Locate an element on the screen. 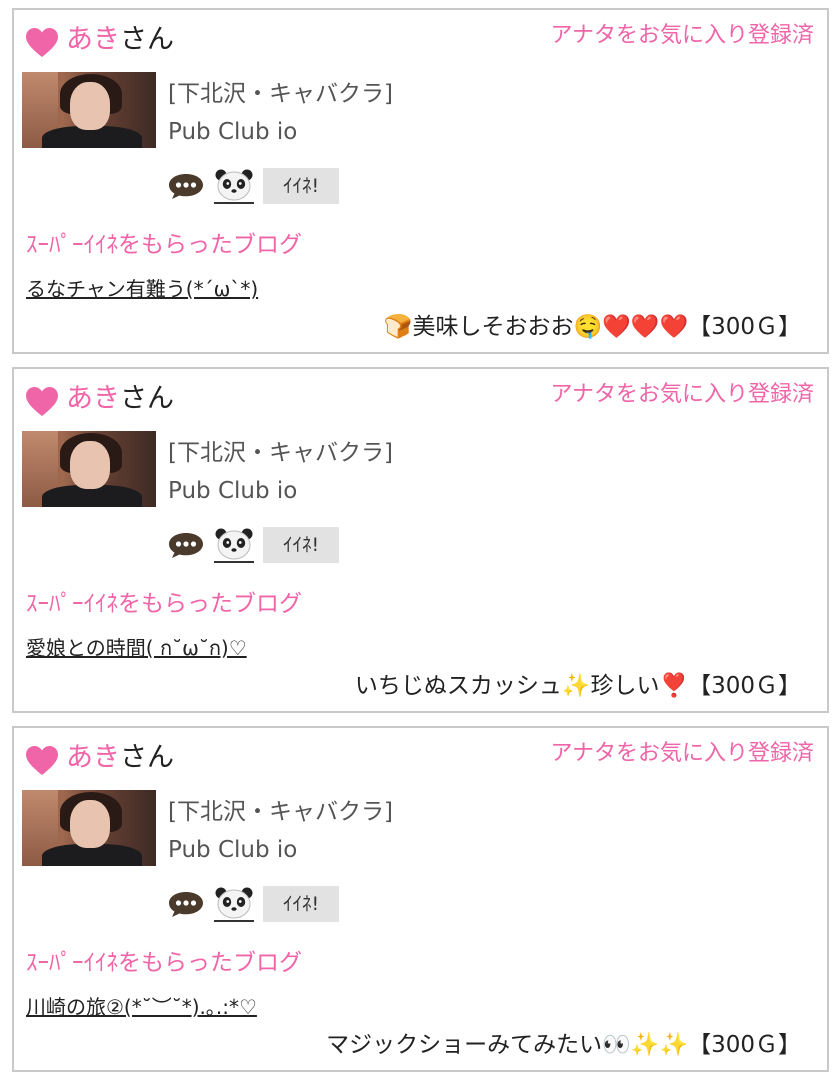 Image resolution: width=840 pixels, height=1084 pixels. comment-text: マジックショーみてみたい👀✨✨ is located at coordinates (507, 1045).